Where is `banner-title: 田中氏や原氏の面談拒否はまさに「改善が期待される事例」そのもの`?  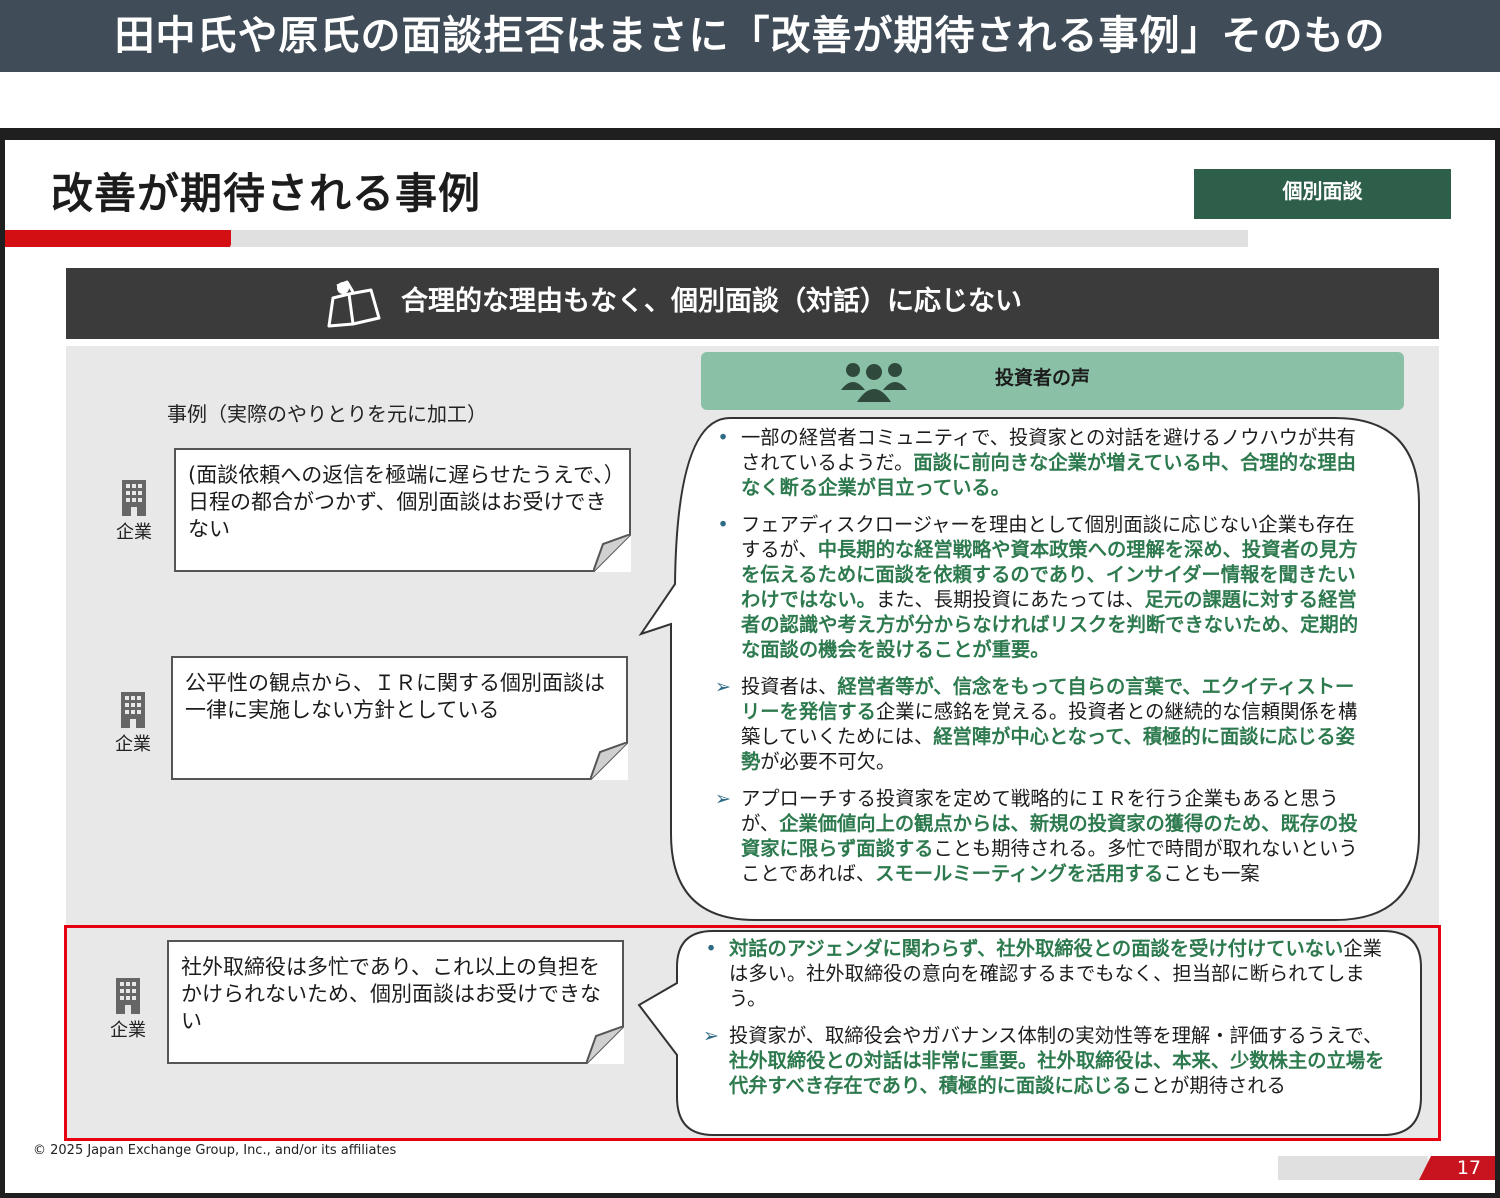
banner-title: 田中氏や原氏の面談拒否はまさに「改善が期待される事例」そのもの is located at coordinates (750, 36).